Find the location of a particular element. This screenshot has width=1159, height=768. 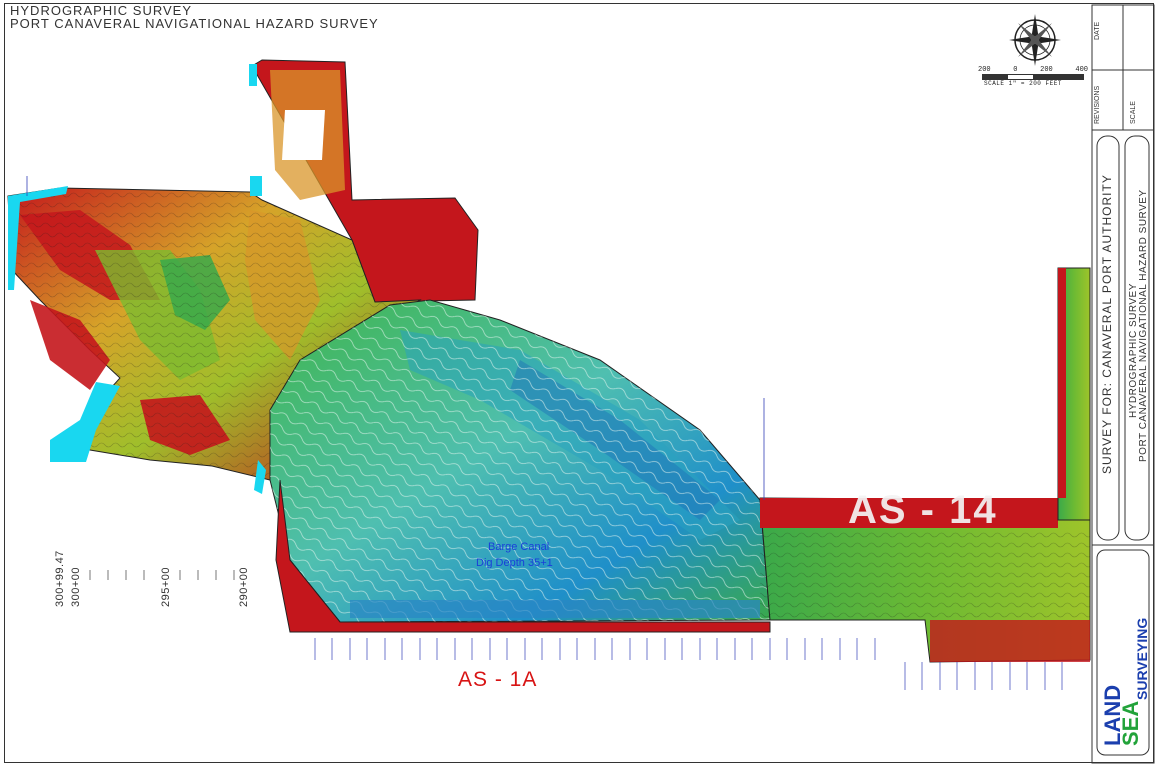

scale-n3: 200 is located at coordinates (1046, 70).